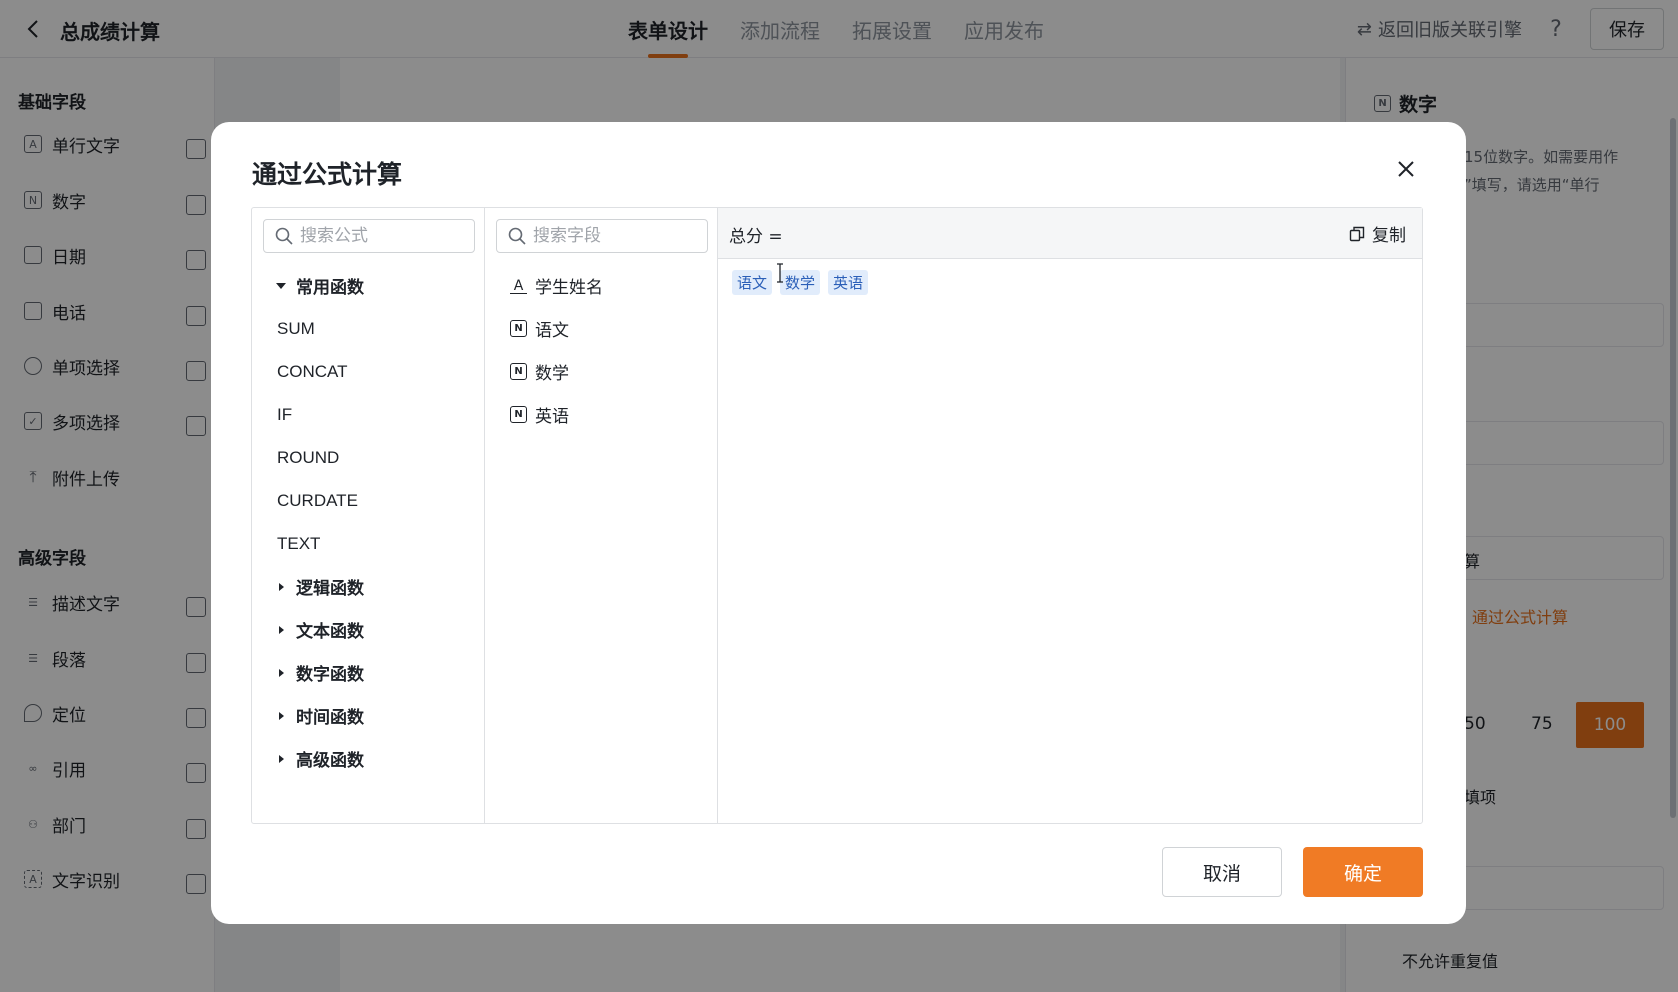  Describe the element at coordinates (368, 672) in the screenshot. I see `function-group-number: 数字函数` at that location.